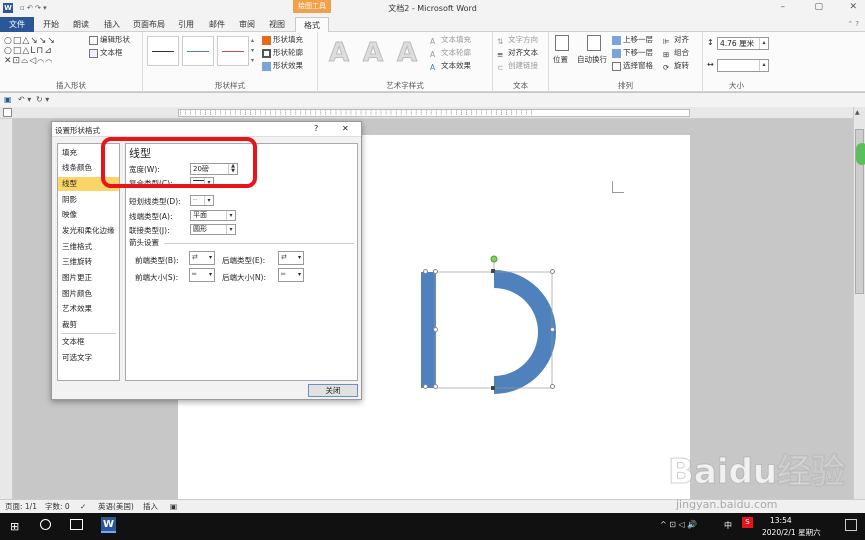  What do you see at coordinates (8, 99) in the screenshot?
I see `save-icon: ▣` at bounding box center [8, 99].